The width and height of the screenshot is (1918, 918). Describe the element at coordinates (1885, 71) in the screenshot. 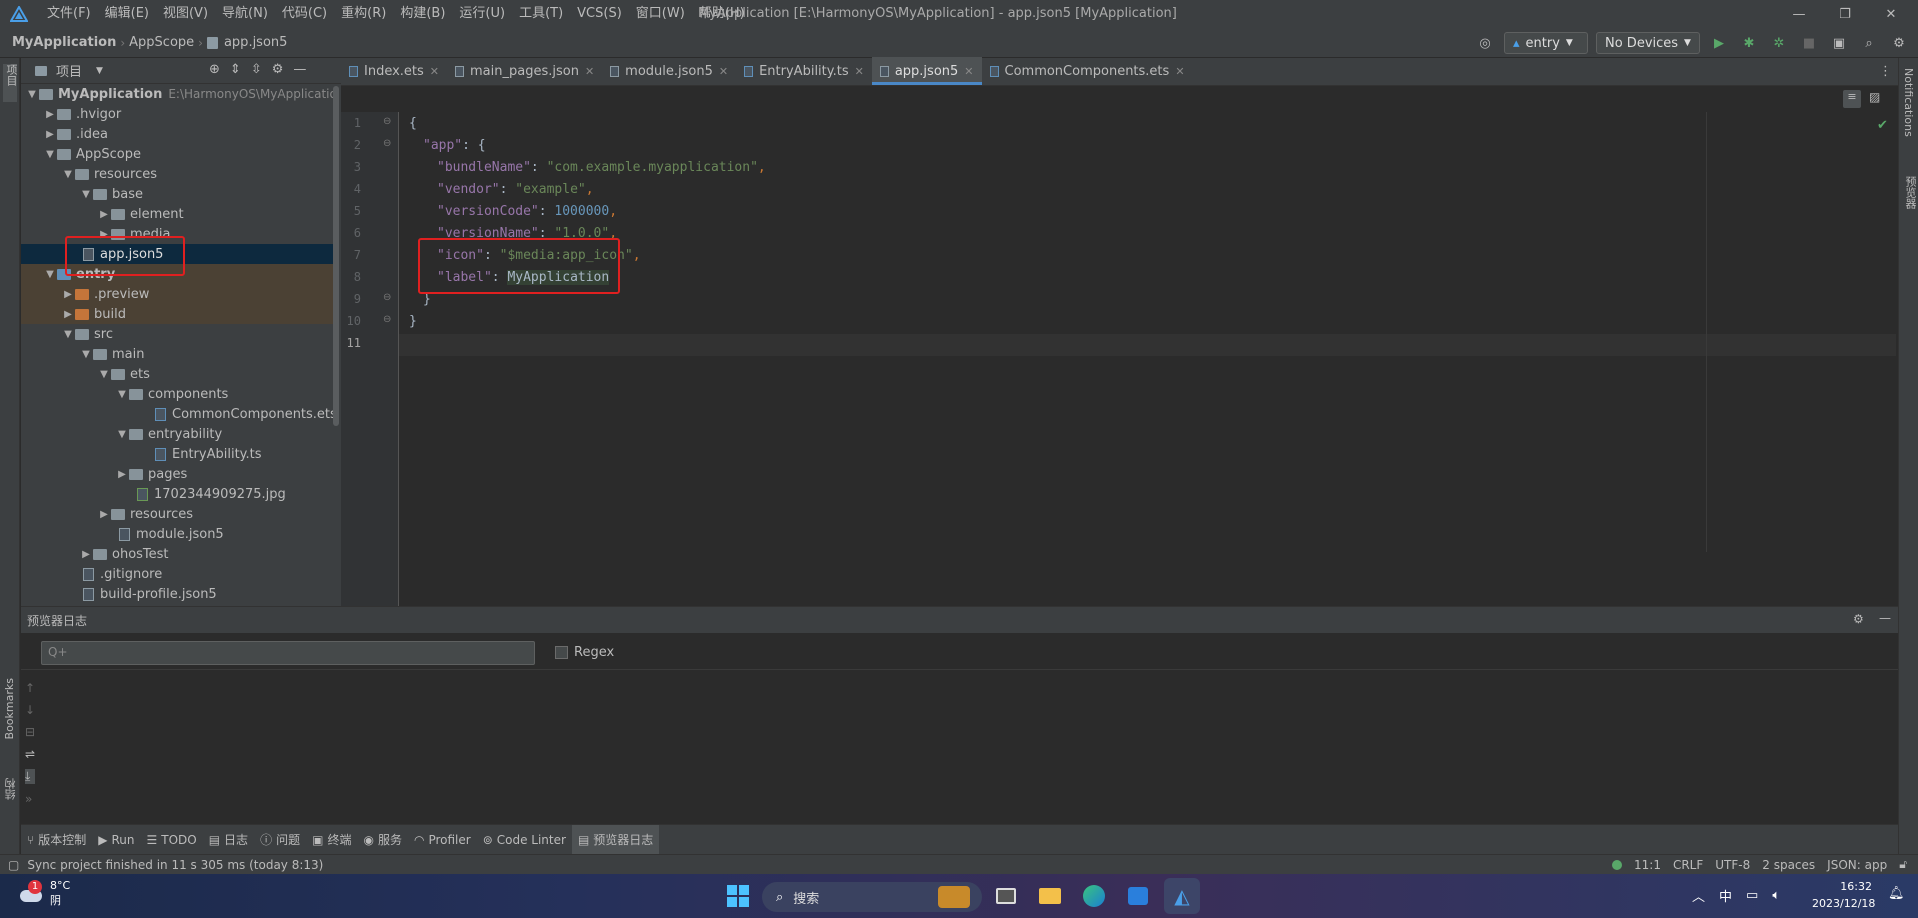

I see `more-tabs-icon: ⋮` at that location.